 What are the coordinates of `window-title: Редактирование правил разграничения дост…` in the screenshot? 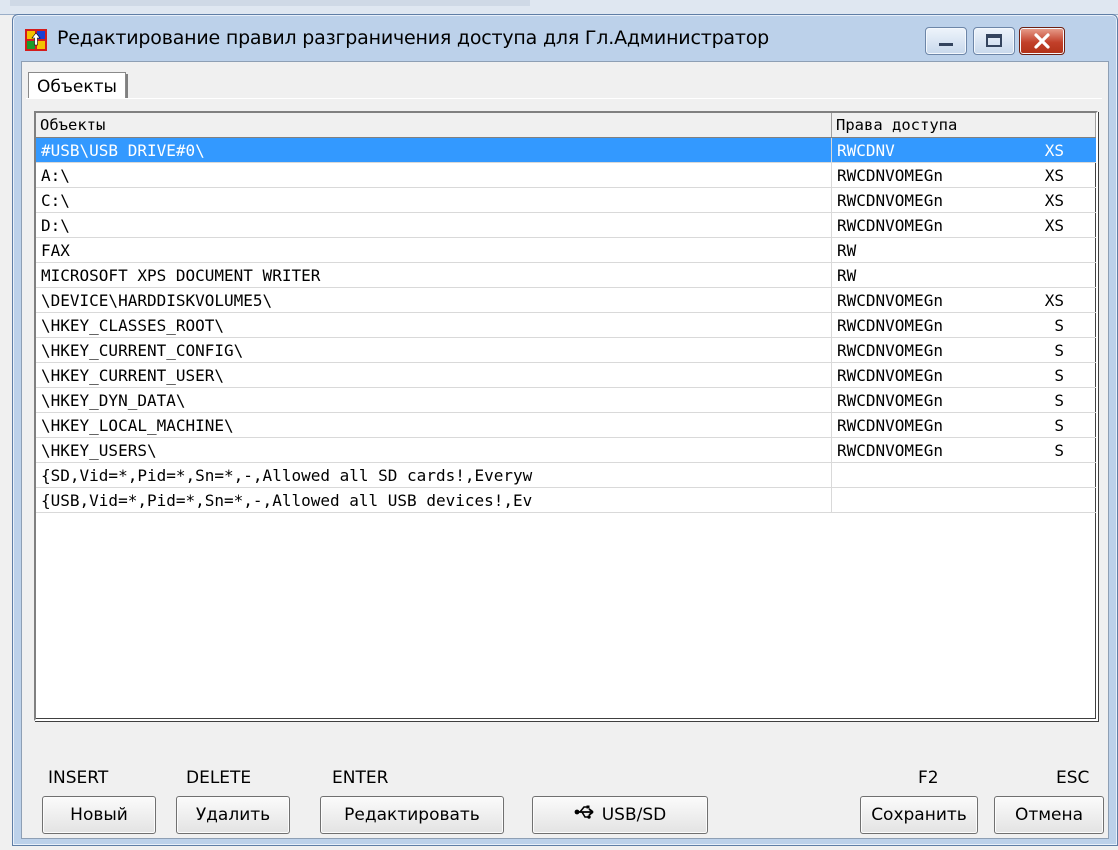 It's located at (413, 38).